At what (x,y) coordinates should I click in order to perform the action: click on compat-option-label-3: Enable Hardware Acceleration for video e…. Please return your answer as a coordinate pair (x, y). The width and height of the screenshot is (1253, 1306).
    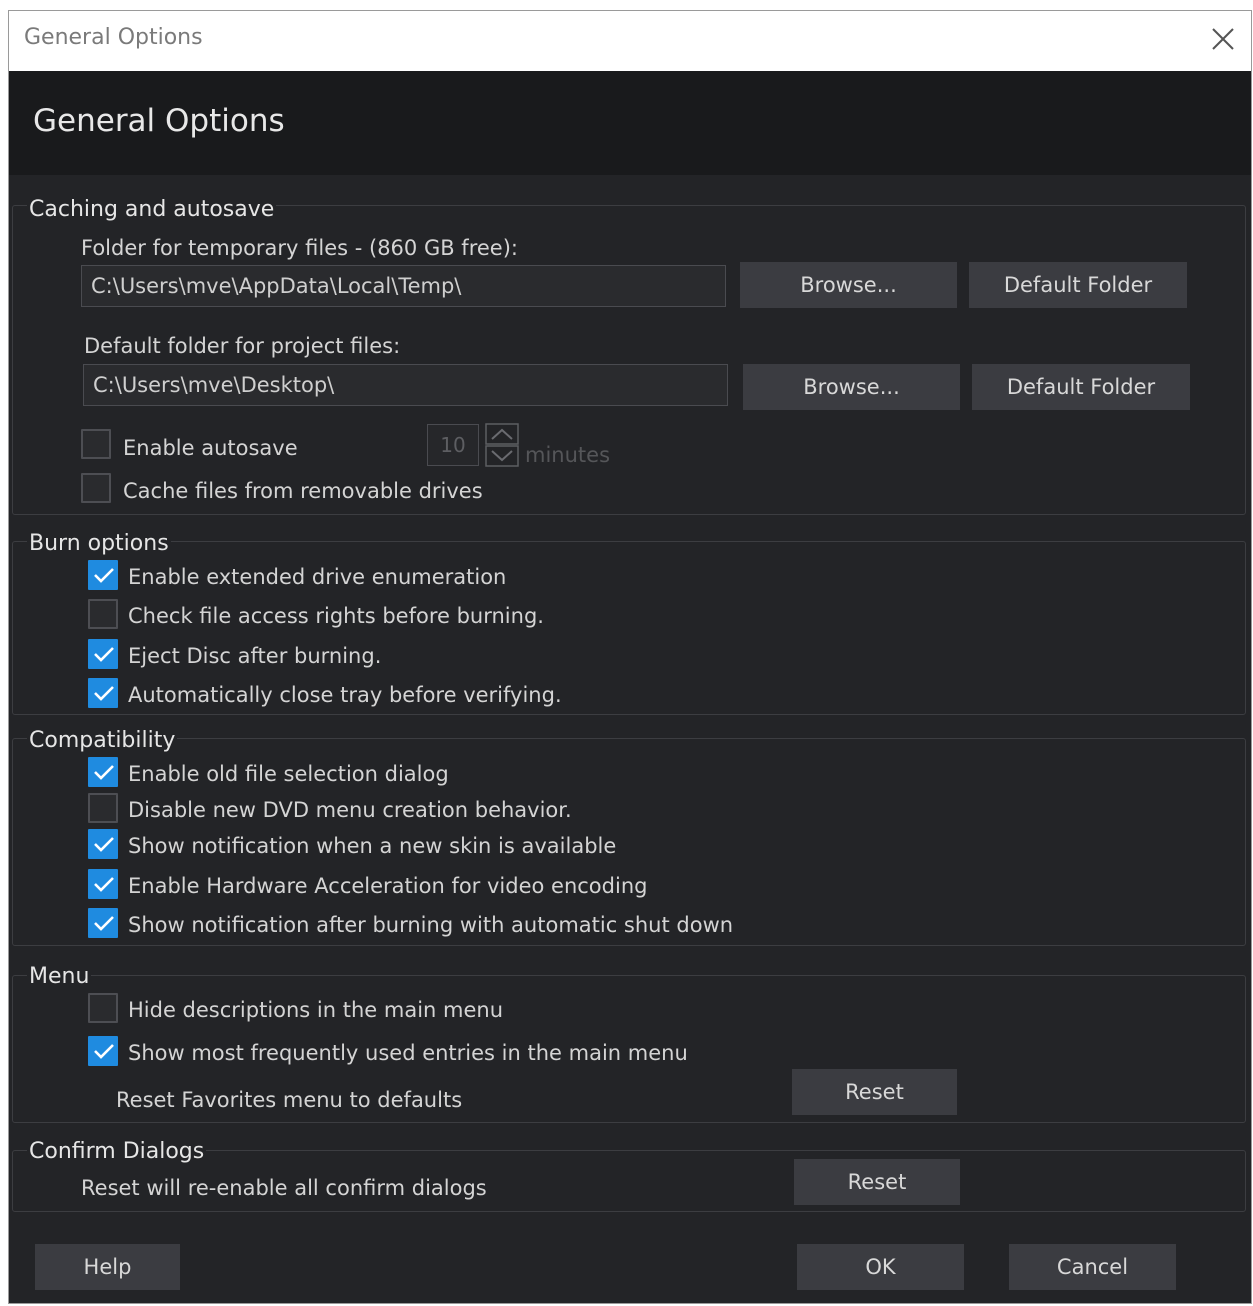
    Looking at the image, I should click on (388, 886).